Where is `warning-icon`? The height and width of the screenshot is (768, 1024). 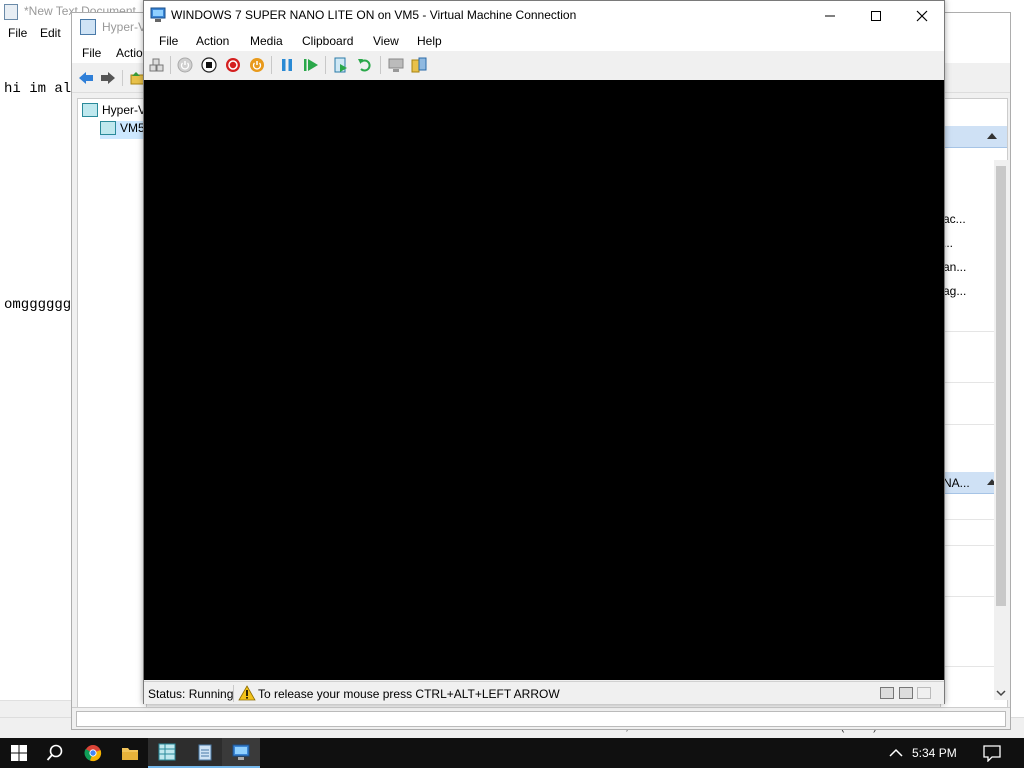 warning-icon is located at coordinates (247, 693).